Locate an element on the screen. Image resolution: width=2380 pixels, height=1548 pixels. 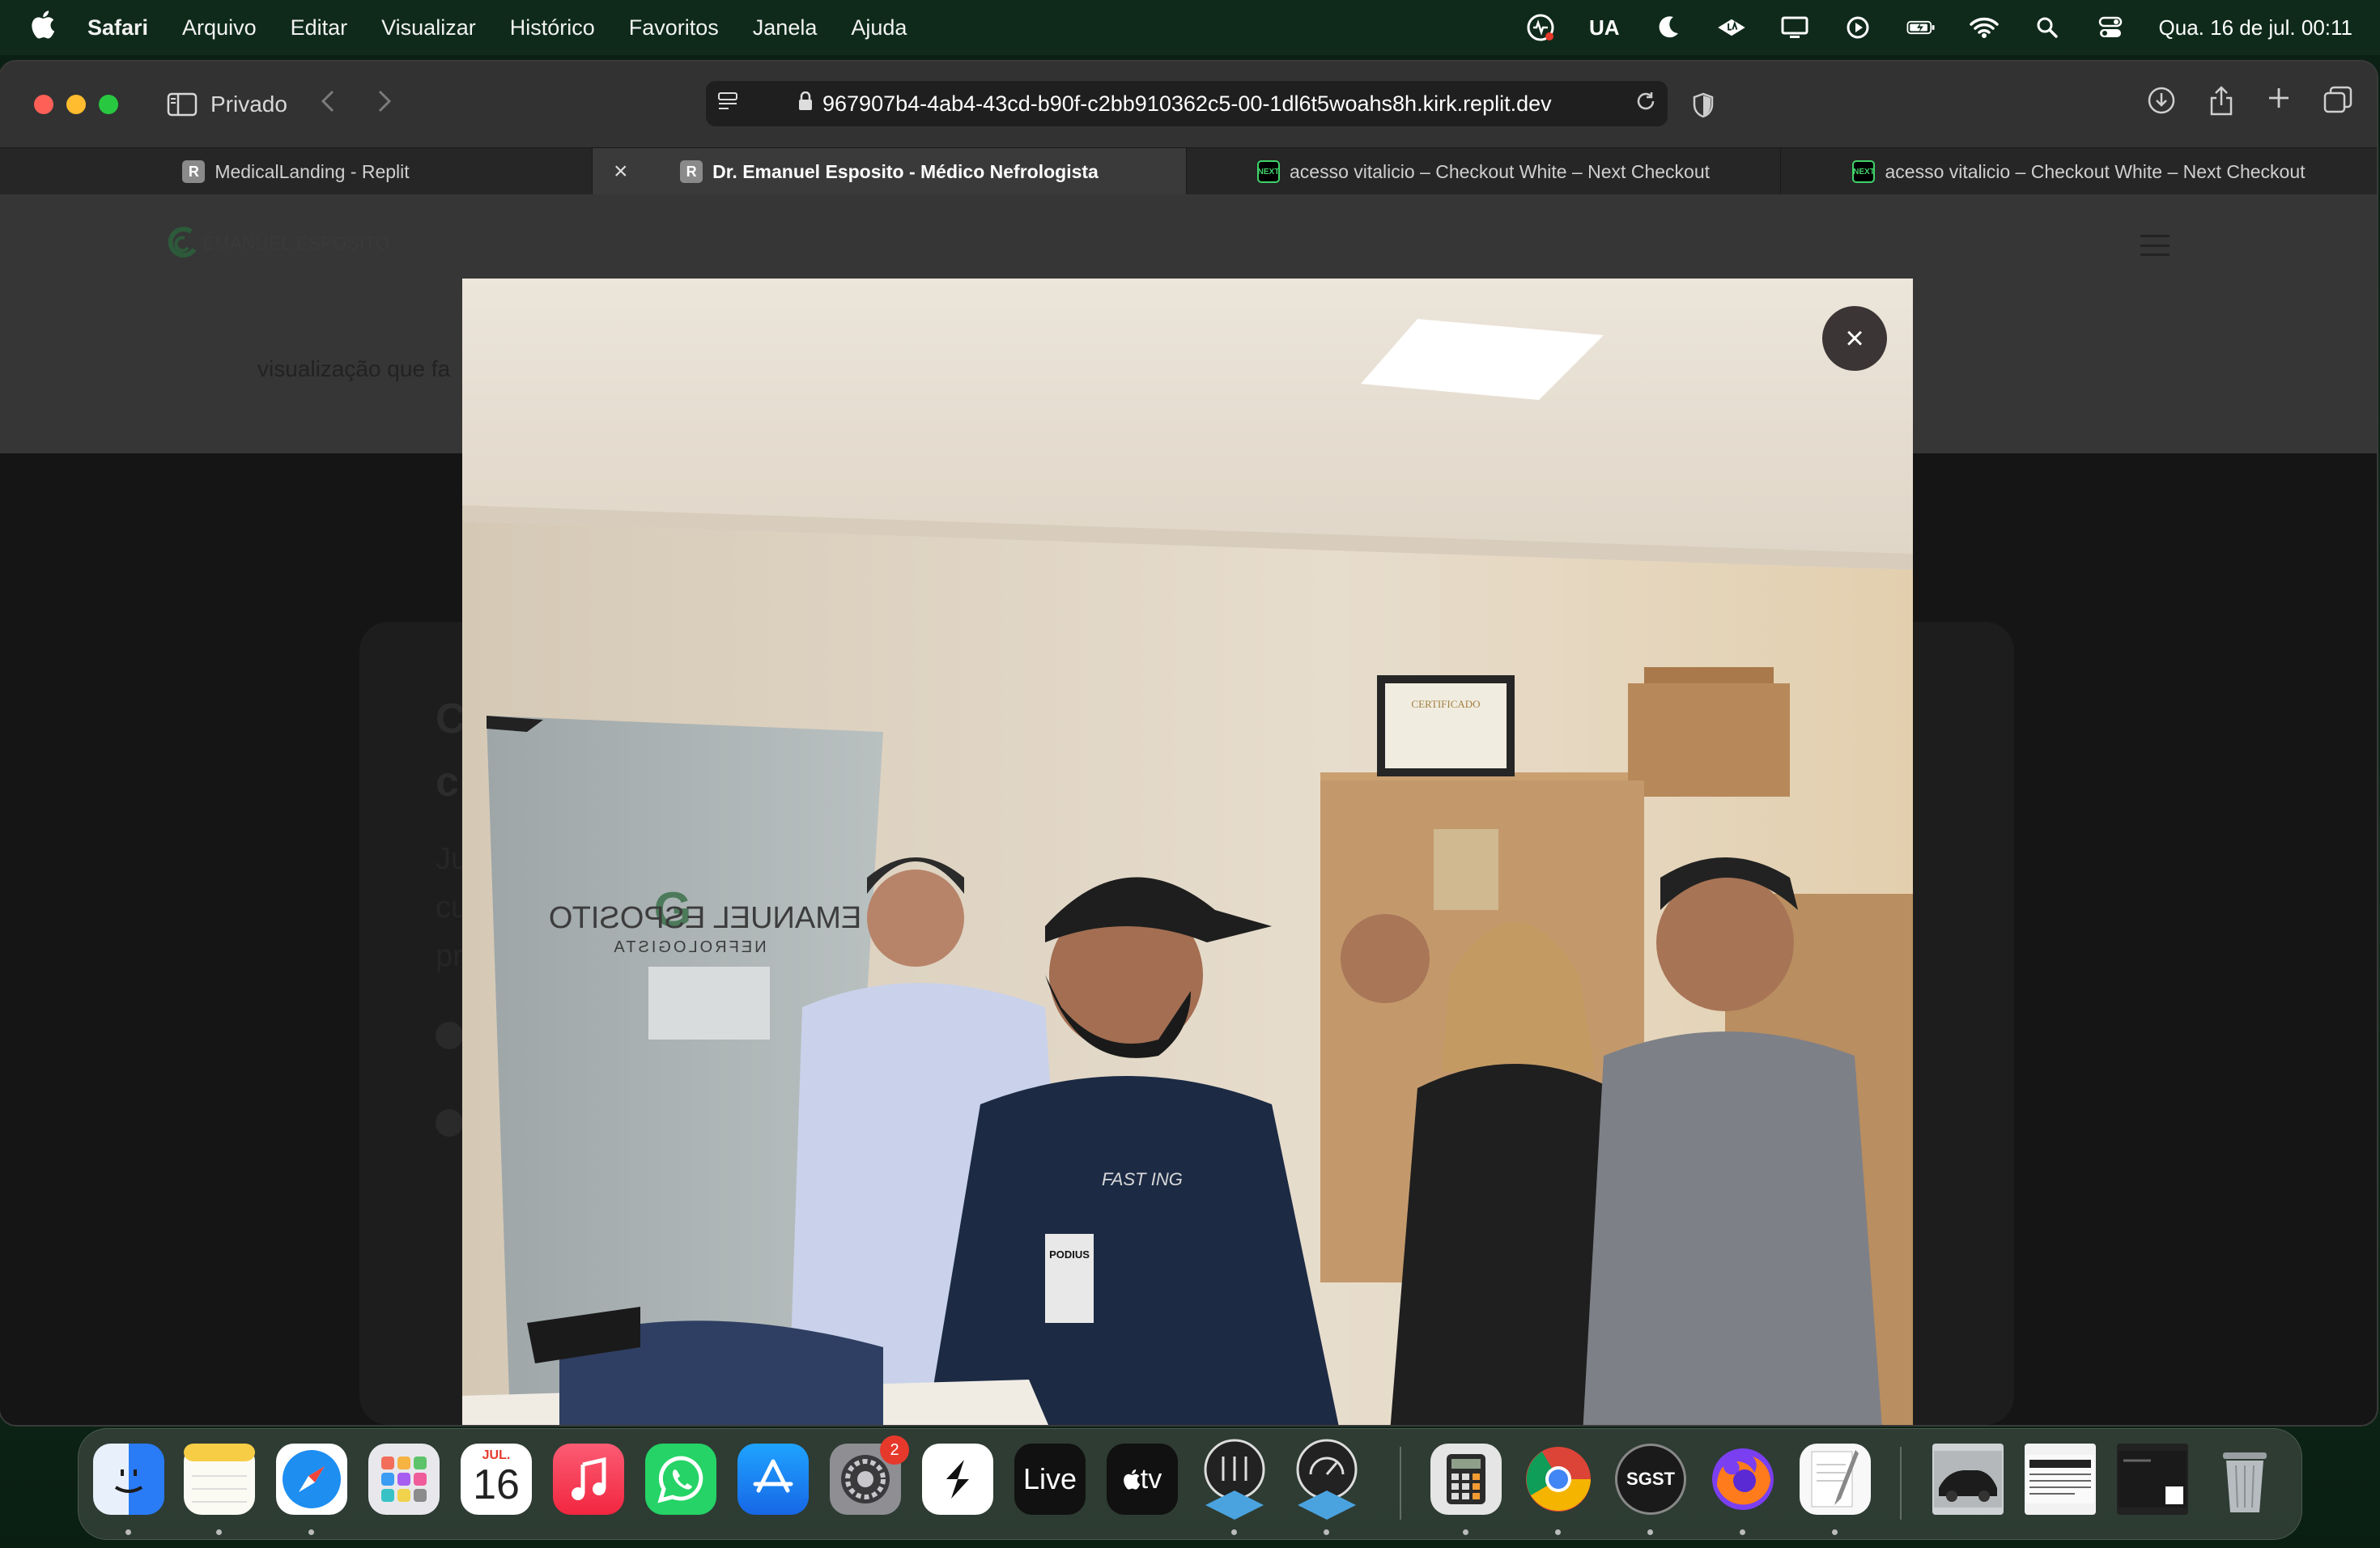
private-mode-label: Privado is located at coordinates (249, 104).